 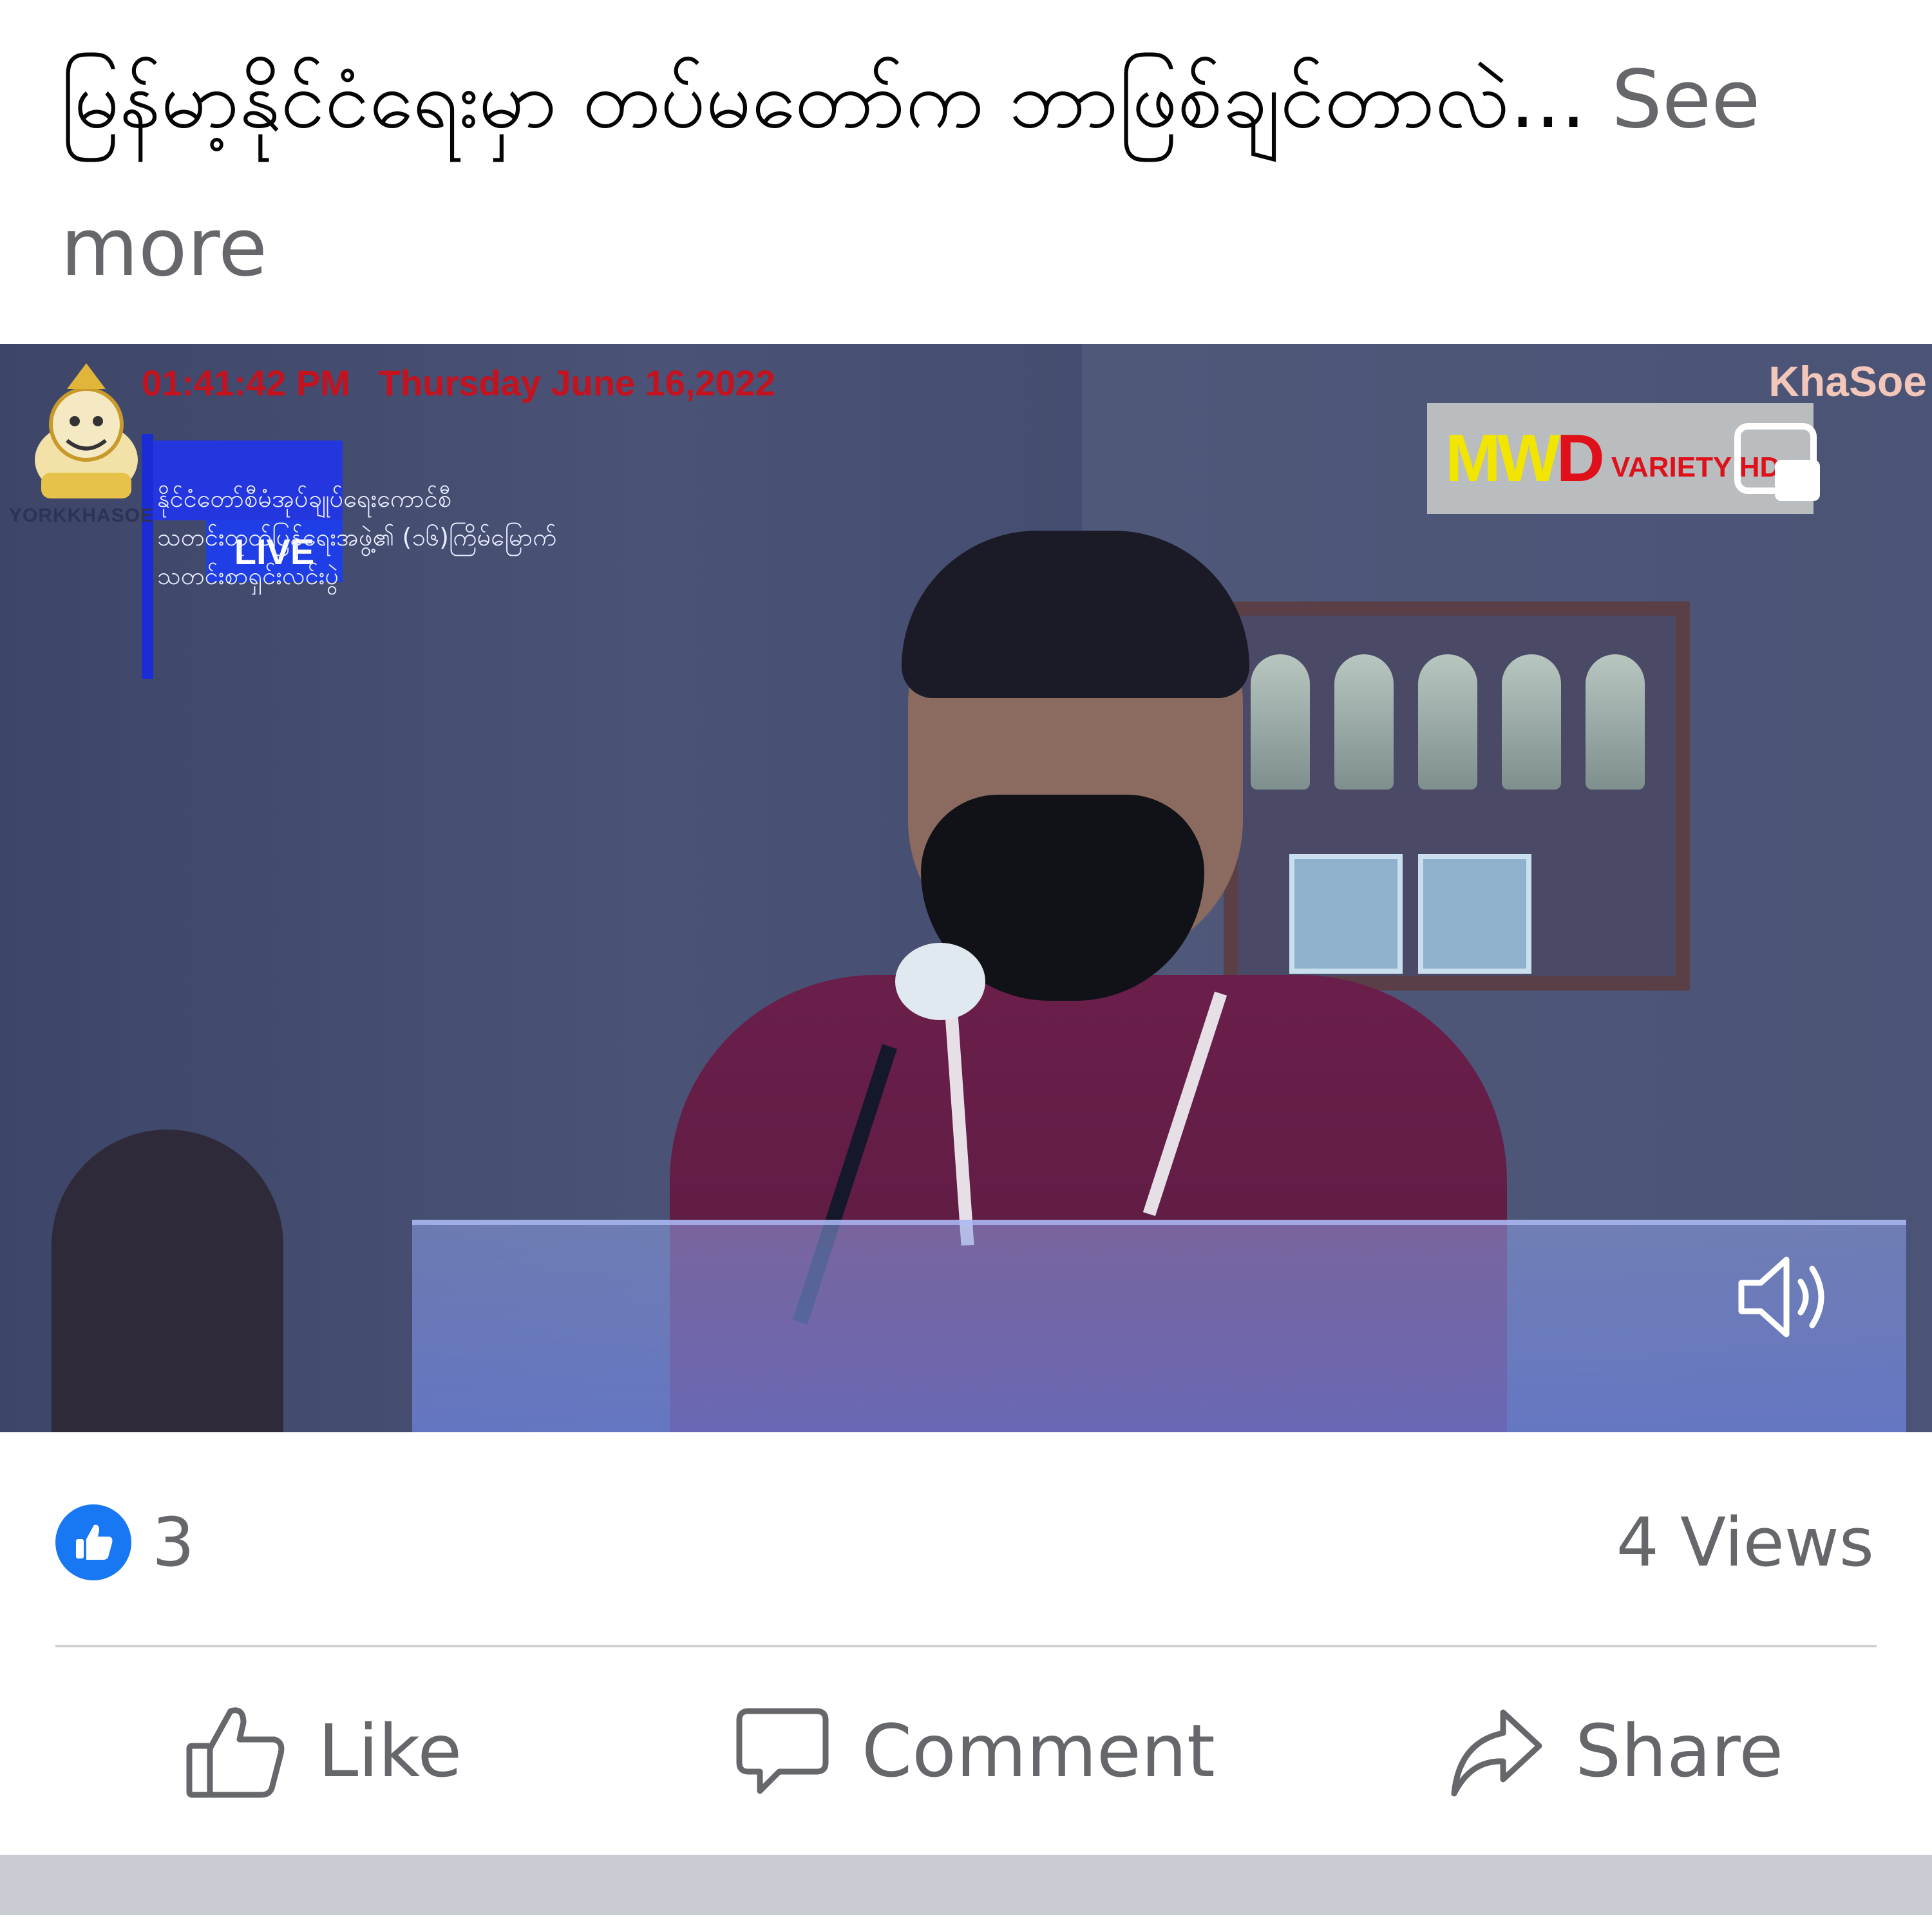 What do you see at coordinates (1159, 1326) in the screenshot?
I see `glass-podium` at bounding box center [1159, 1326].